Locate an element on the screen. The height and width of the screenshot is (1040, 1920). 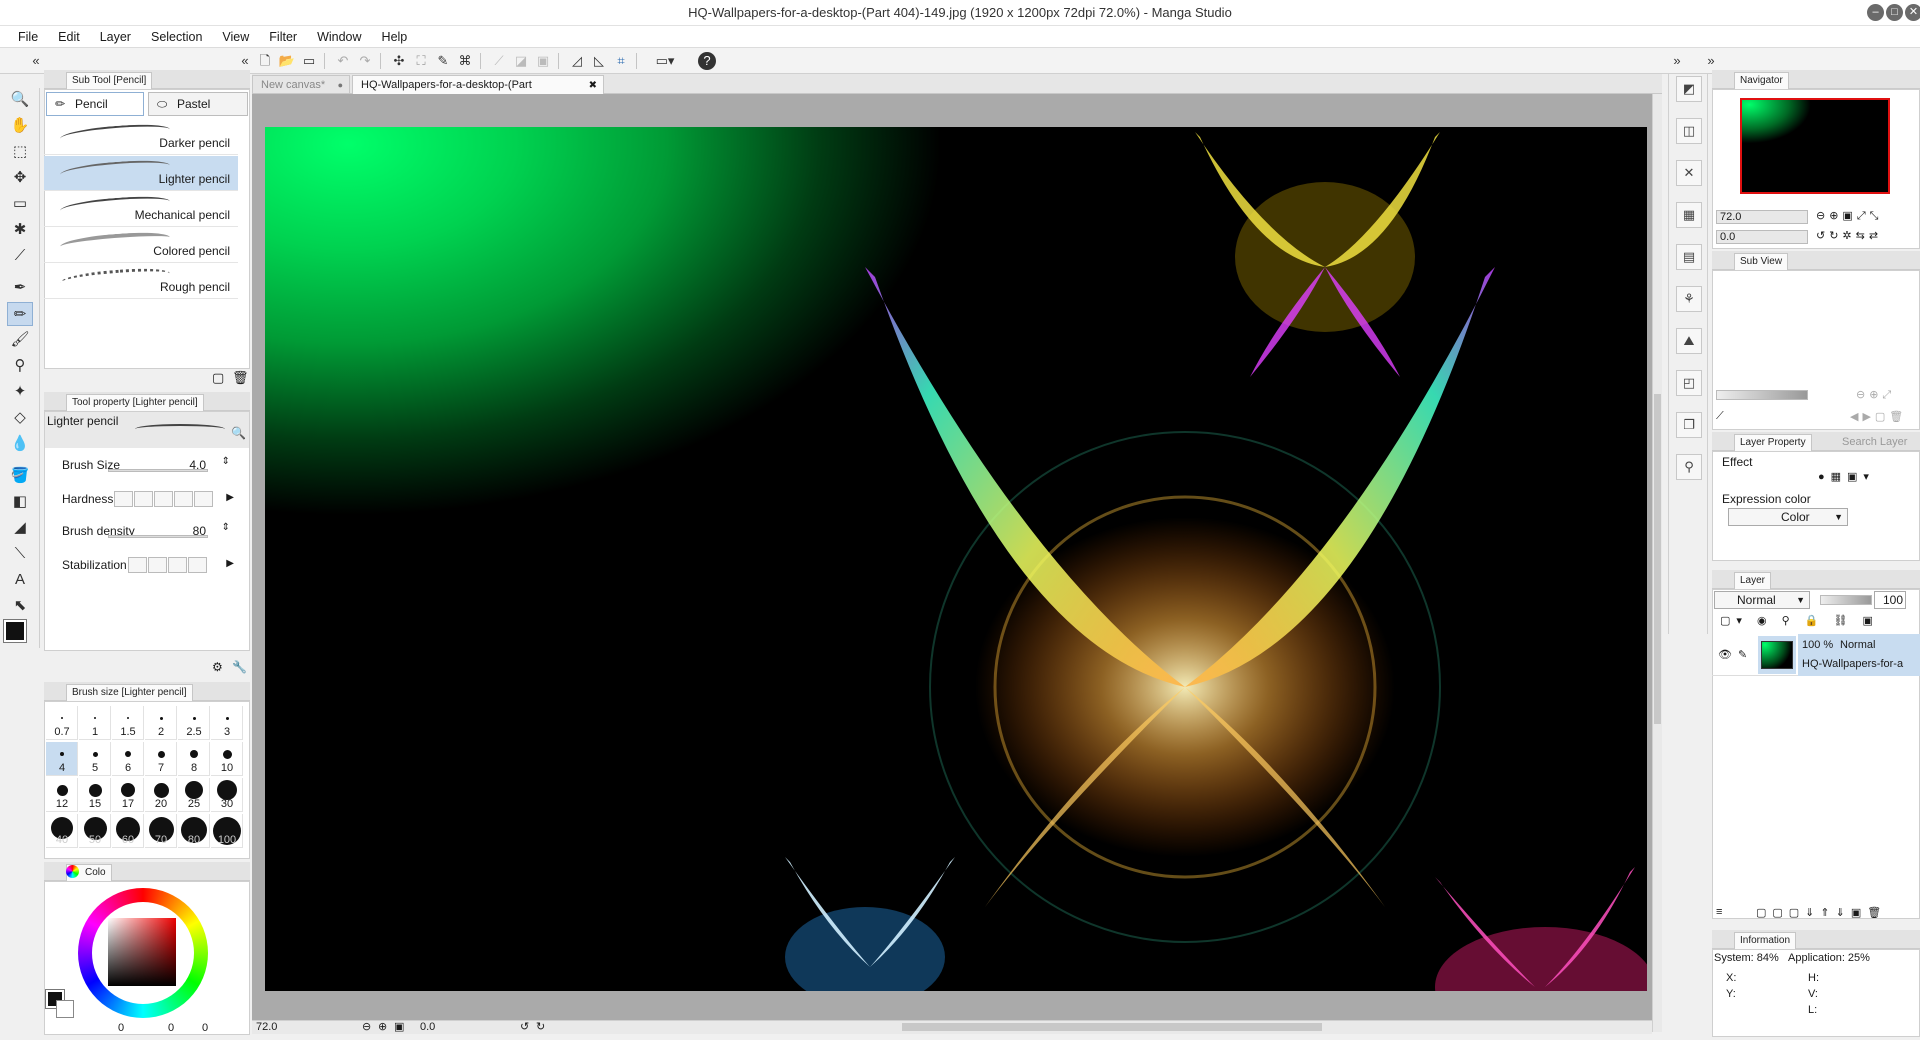
effect-buttons: ●▦▣▾ is located at coordinates (1846, 476).